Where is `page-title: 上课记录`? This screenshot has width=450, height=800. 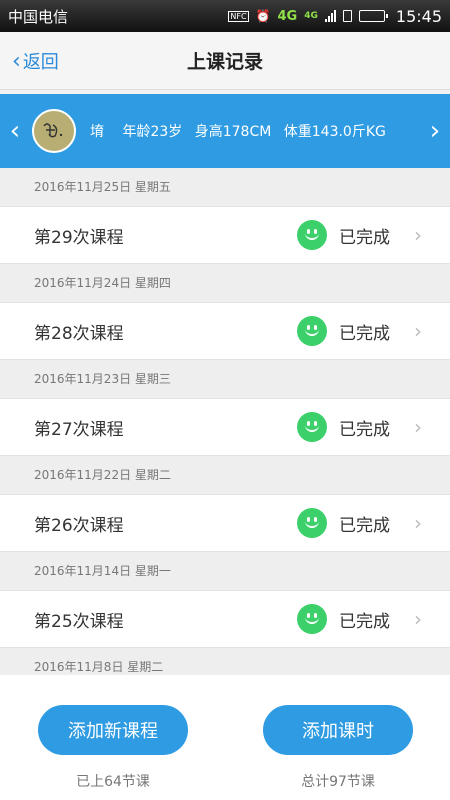
page-title: 上课记录 is located at coordinates (224, 62).